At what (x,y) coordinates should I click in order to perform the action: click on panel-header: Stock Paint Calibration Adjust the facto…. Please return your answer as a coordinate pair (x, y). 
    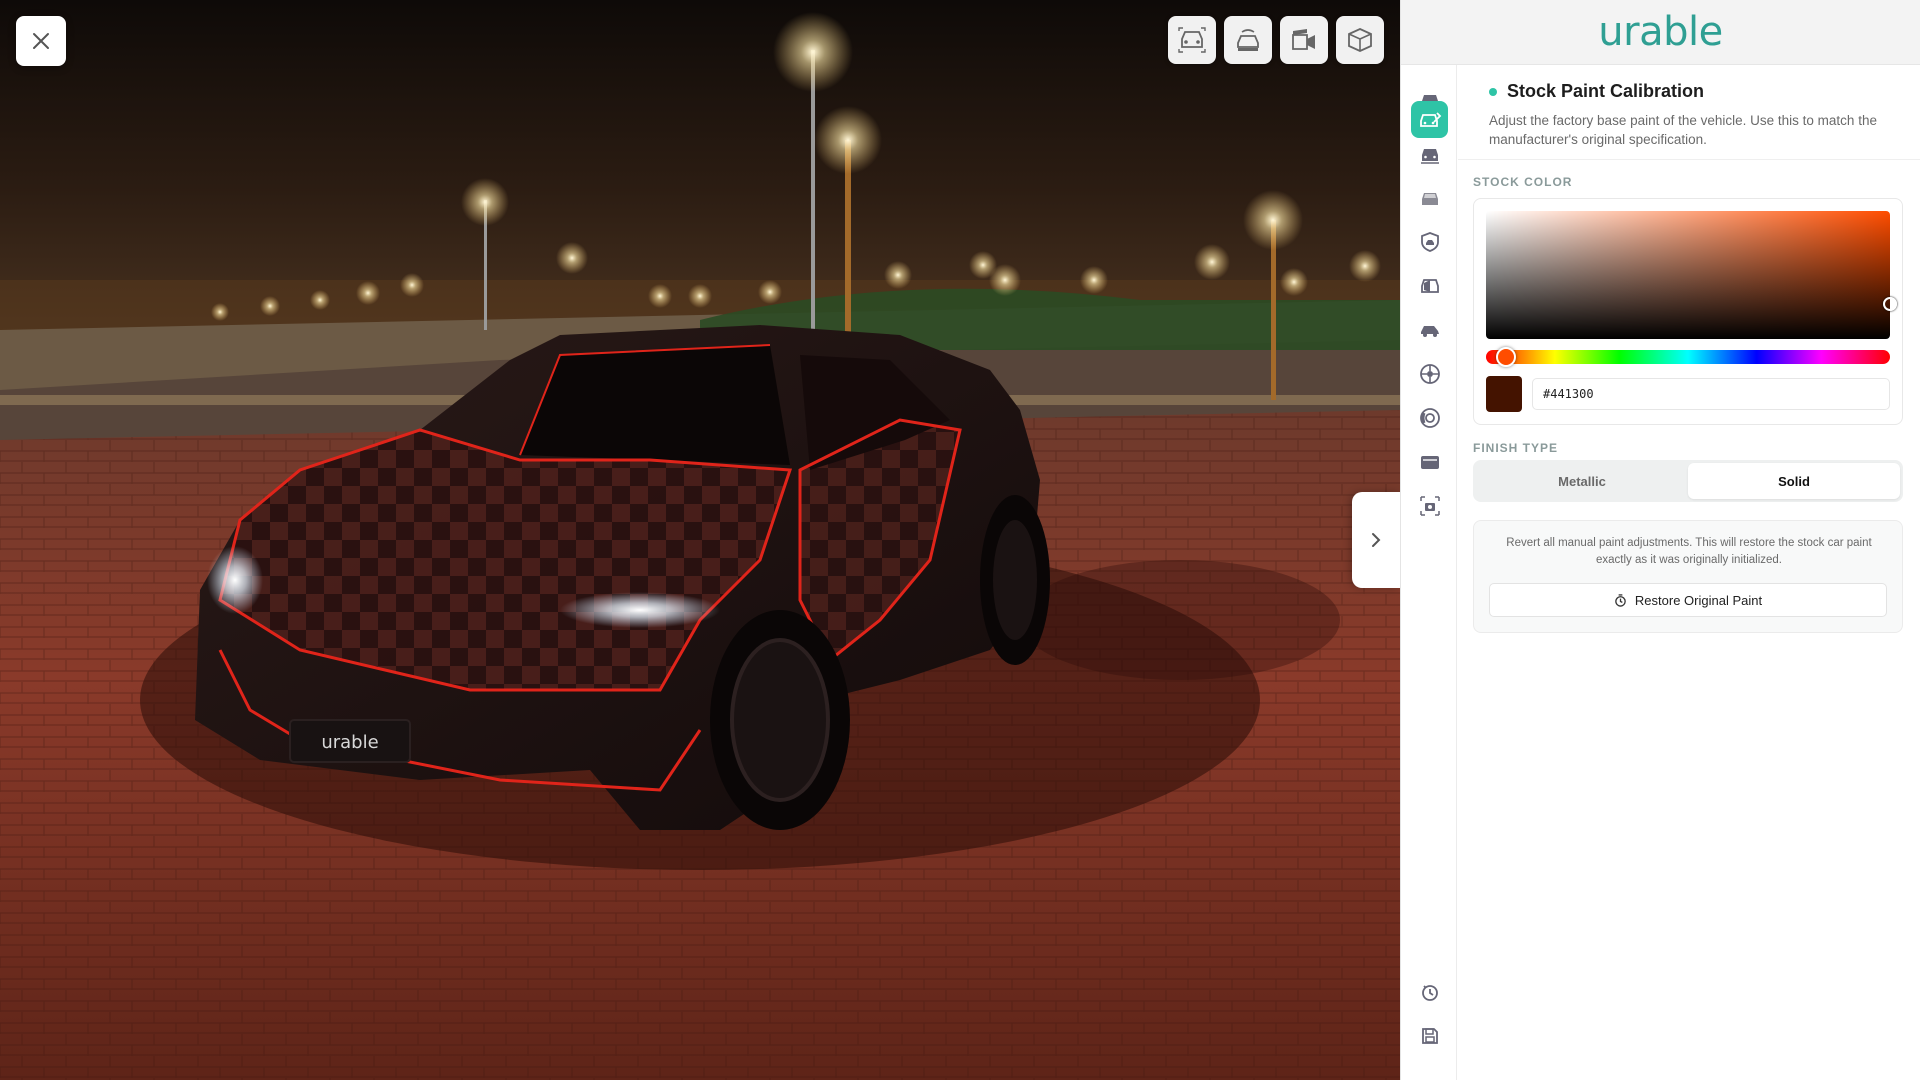
    Looking at the image, I should click on (1689, 112).